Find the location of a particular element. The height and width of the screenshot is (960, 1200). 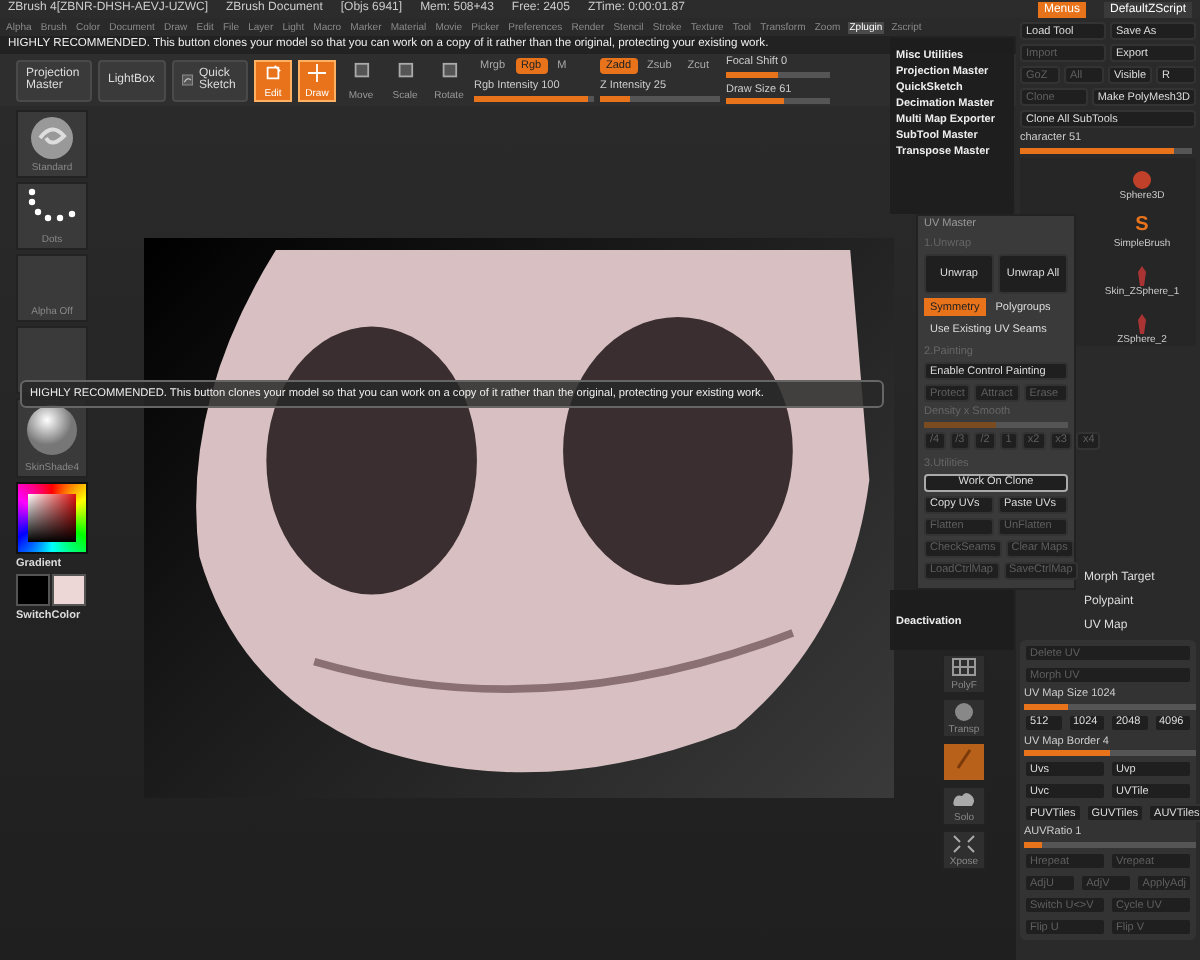

brush-sphere-icon is located at coordinates (52, 138).